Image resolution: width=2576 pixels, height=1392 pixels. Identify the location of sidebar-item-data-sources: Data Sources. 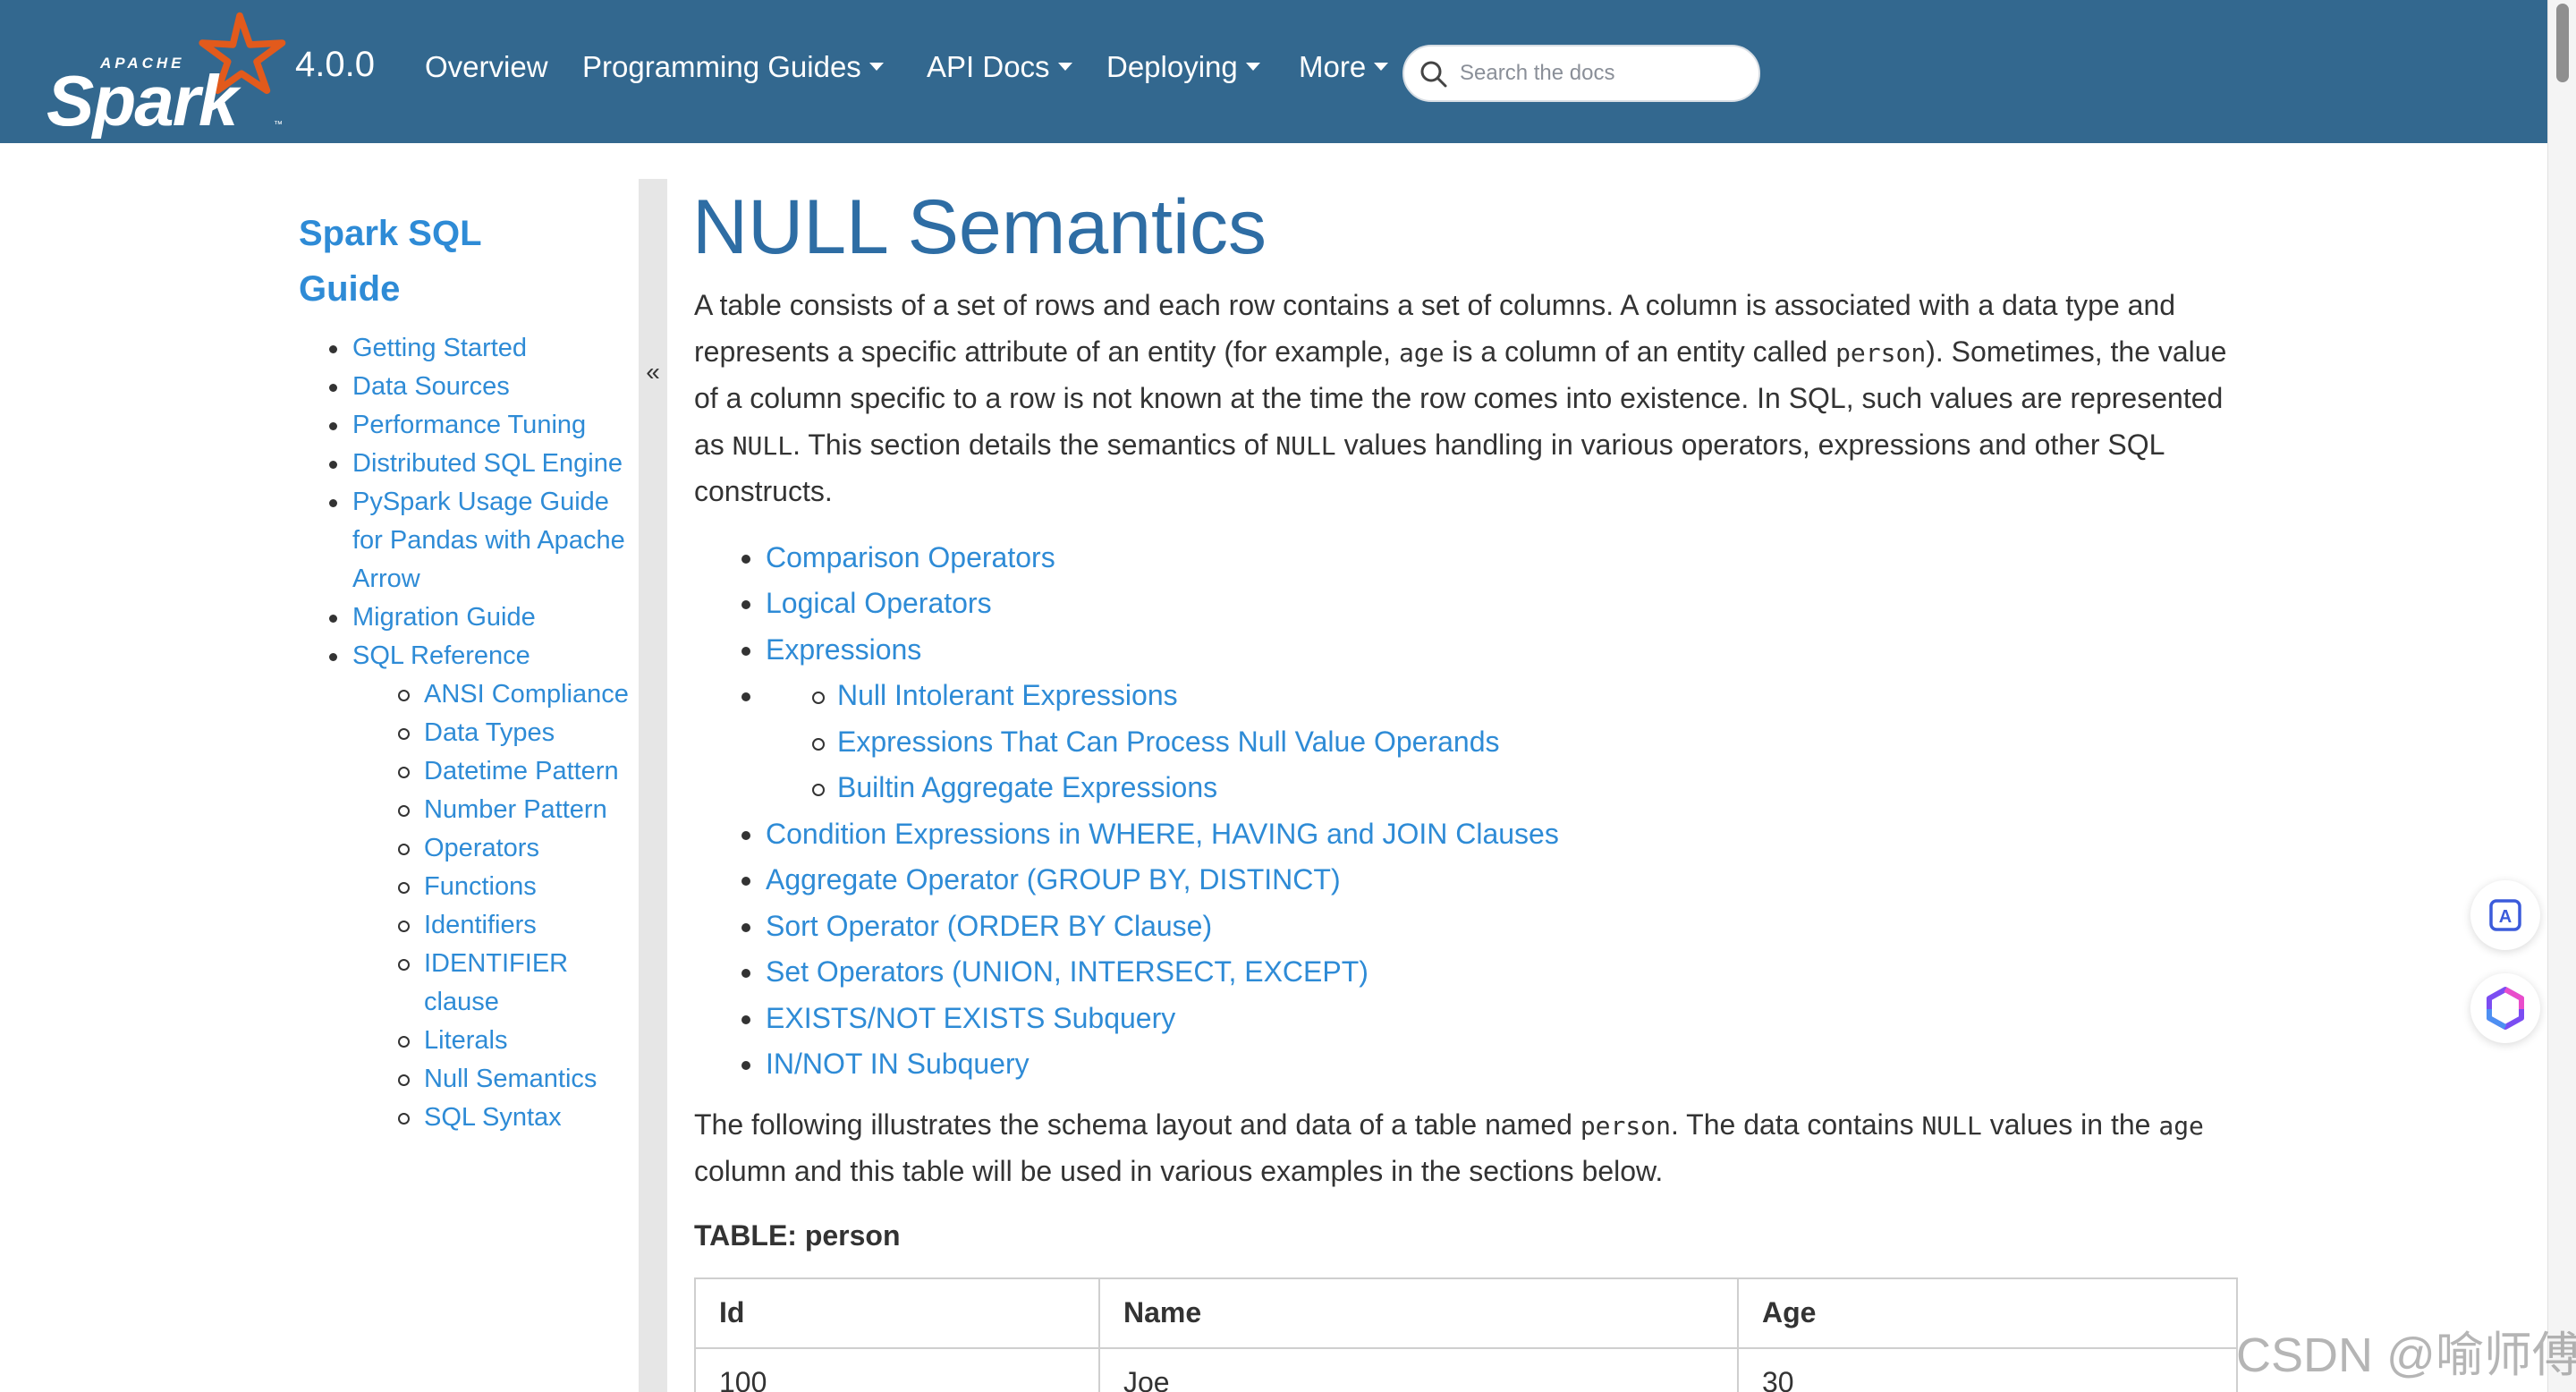
(469, 387).